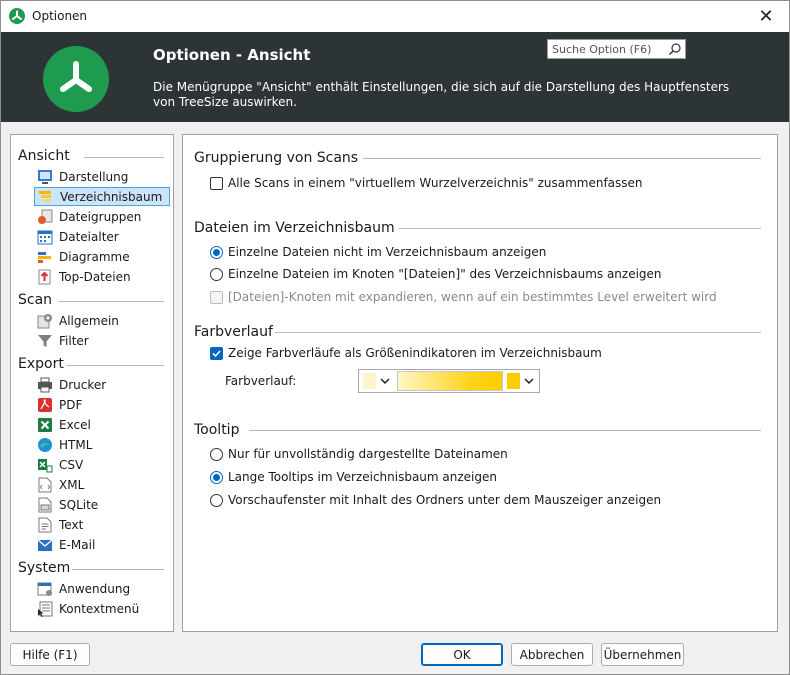 The image size is (790, 675). I want to click on xml-icon, so click(45, 485).